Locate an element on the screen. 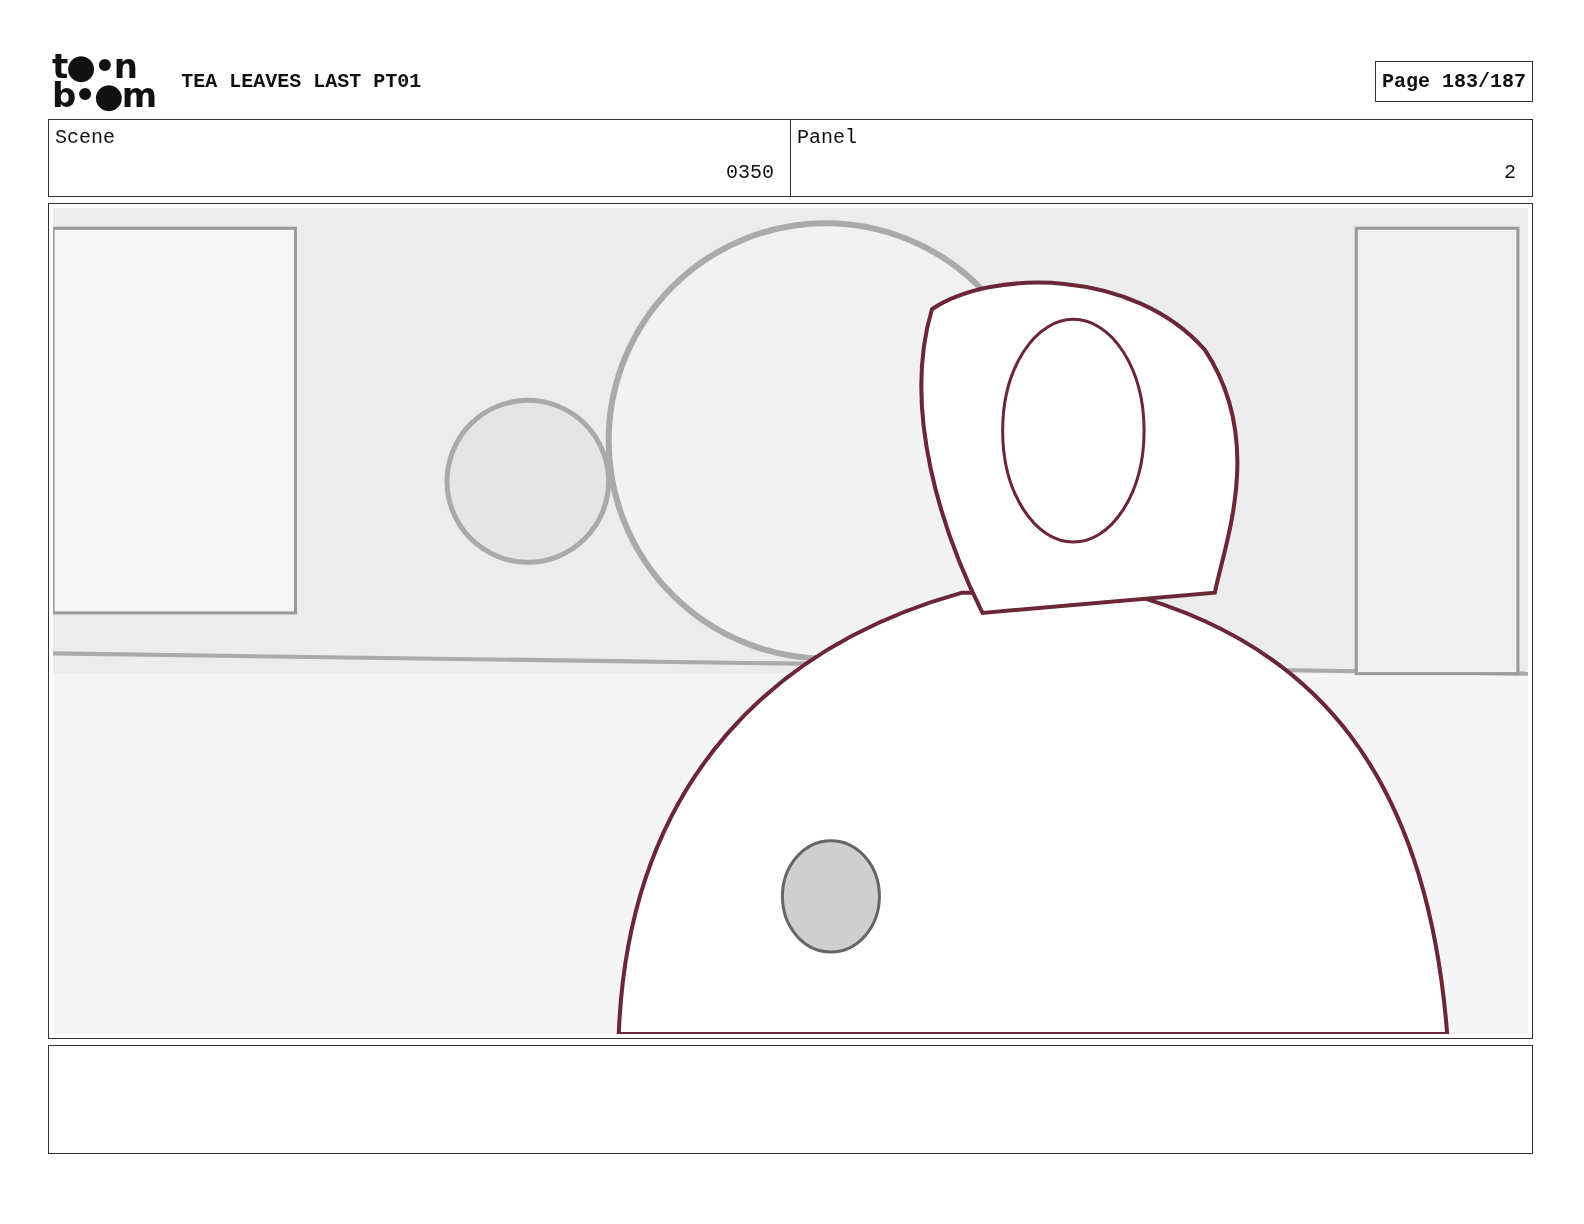 The height and width of the screenshot is (1224, 1584). logo-text: t●•n is located at coordinates (94, 66).